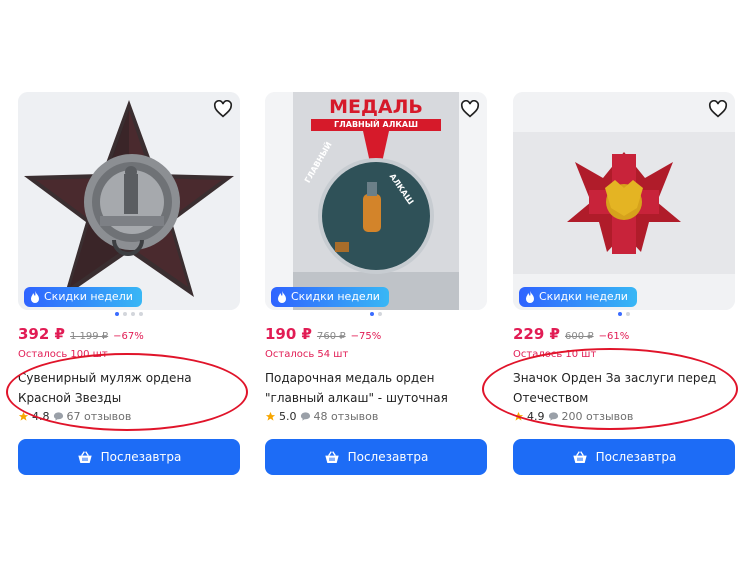 The width and height of the screenshot is (750, 570). Describe the element at coordinates (376, 125) in the screenshot. I see `banner-subtitle: ГЛАВНЫЙ АЛКАШ` at that location.